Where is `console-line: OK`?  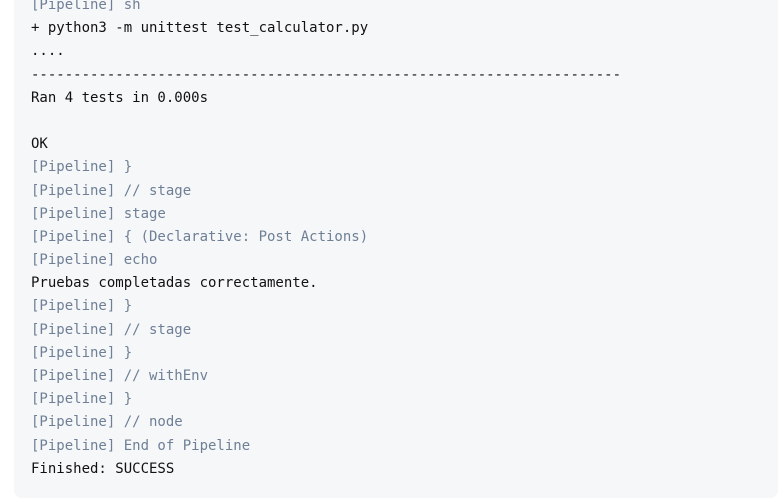
console-line: OK is located at coordinates (39, 144).